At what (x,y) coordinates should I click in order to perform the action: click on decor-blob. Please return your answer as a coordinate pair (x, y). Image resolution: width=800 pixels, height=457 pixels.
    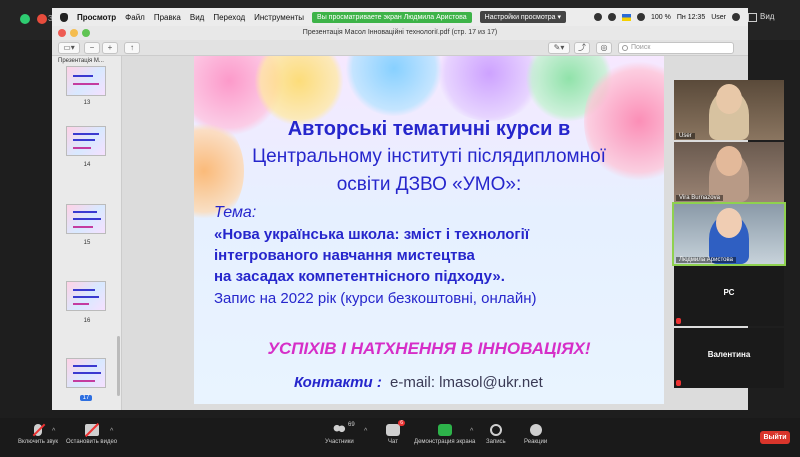
    Looking at the image, I should click on (394, 86).